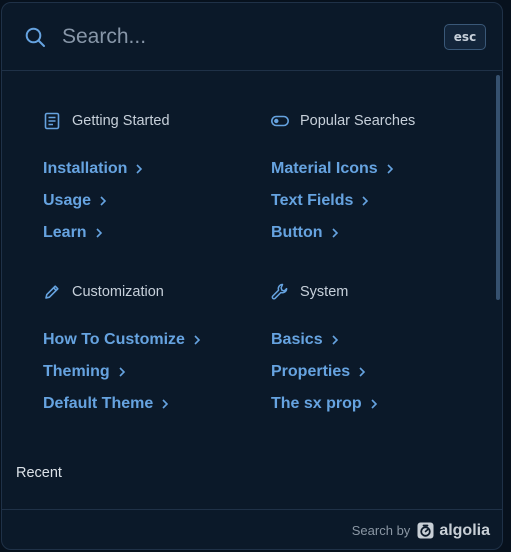  I want to click on article-icon, so click(52, 121).